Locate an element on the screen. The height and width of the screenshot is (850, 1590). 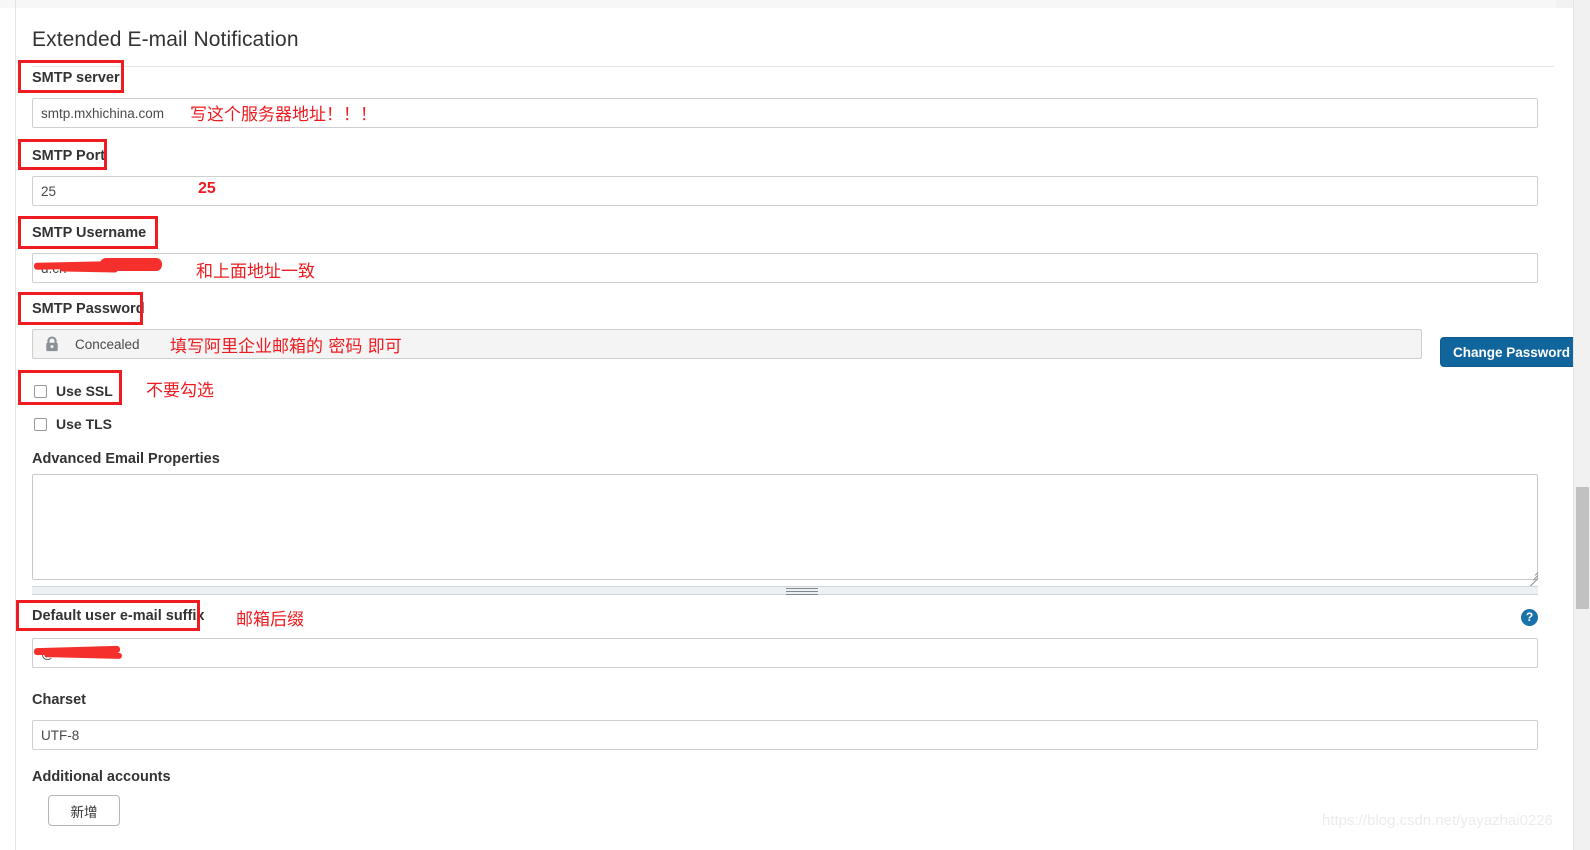
change-password-button: Change Password is located at coordinates (1512, 352).